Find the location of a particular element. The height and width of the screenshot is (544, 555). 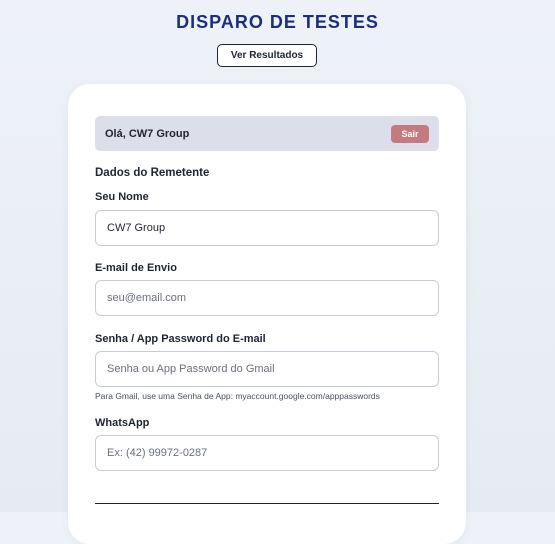

name-input is located at coordinates (267, 228).